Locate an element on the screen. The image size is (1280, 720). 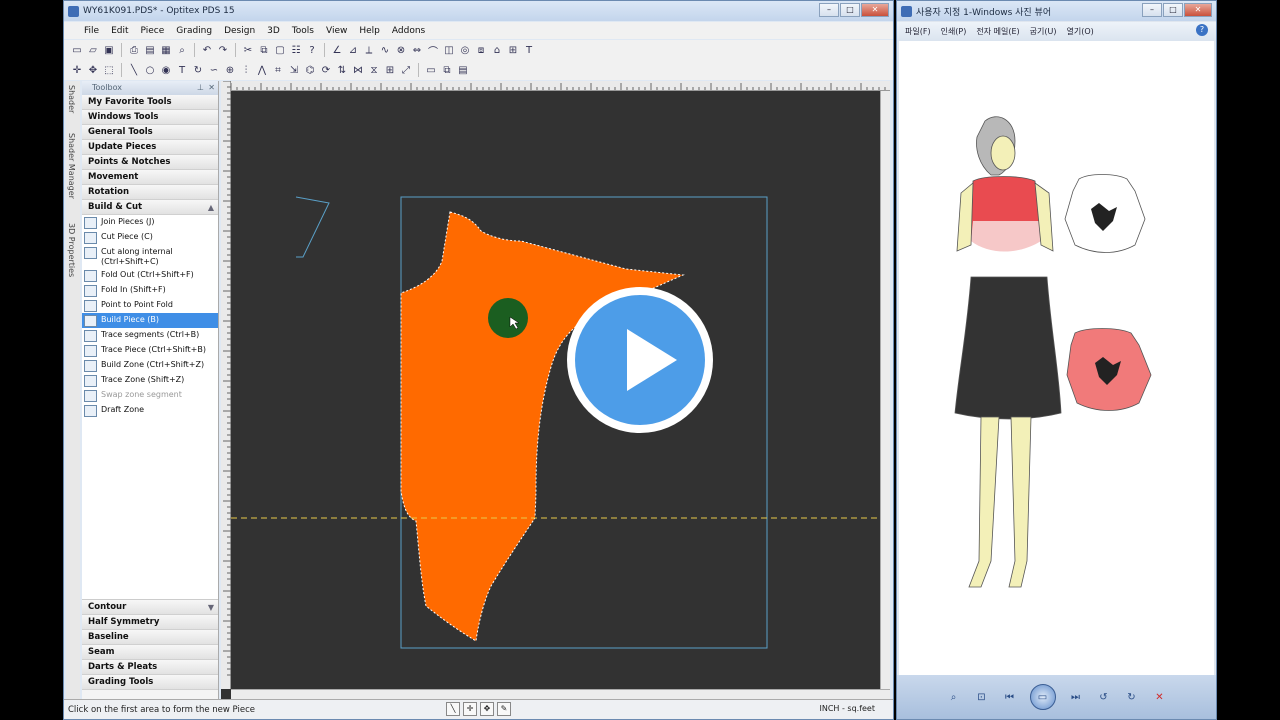
viewer-menu-open: 열기(O) is located at coordinates (1079, 31).